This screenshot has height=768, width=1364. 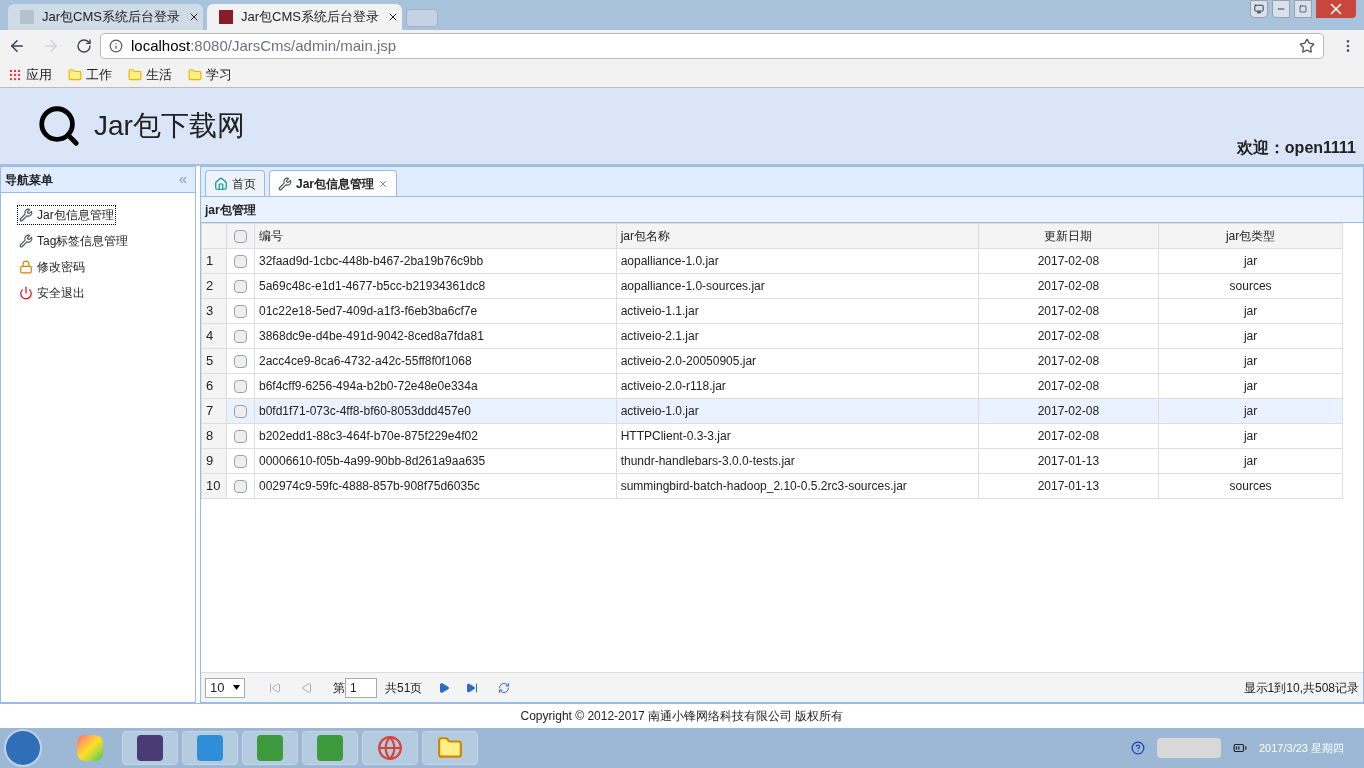 I want to click on page-tab: Jar包信息管理, so click(x=333, y=183).